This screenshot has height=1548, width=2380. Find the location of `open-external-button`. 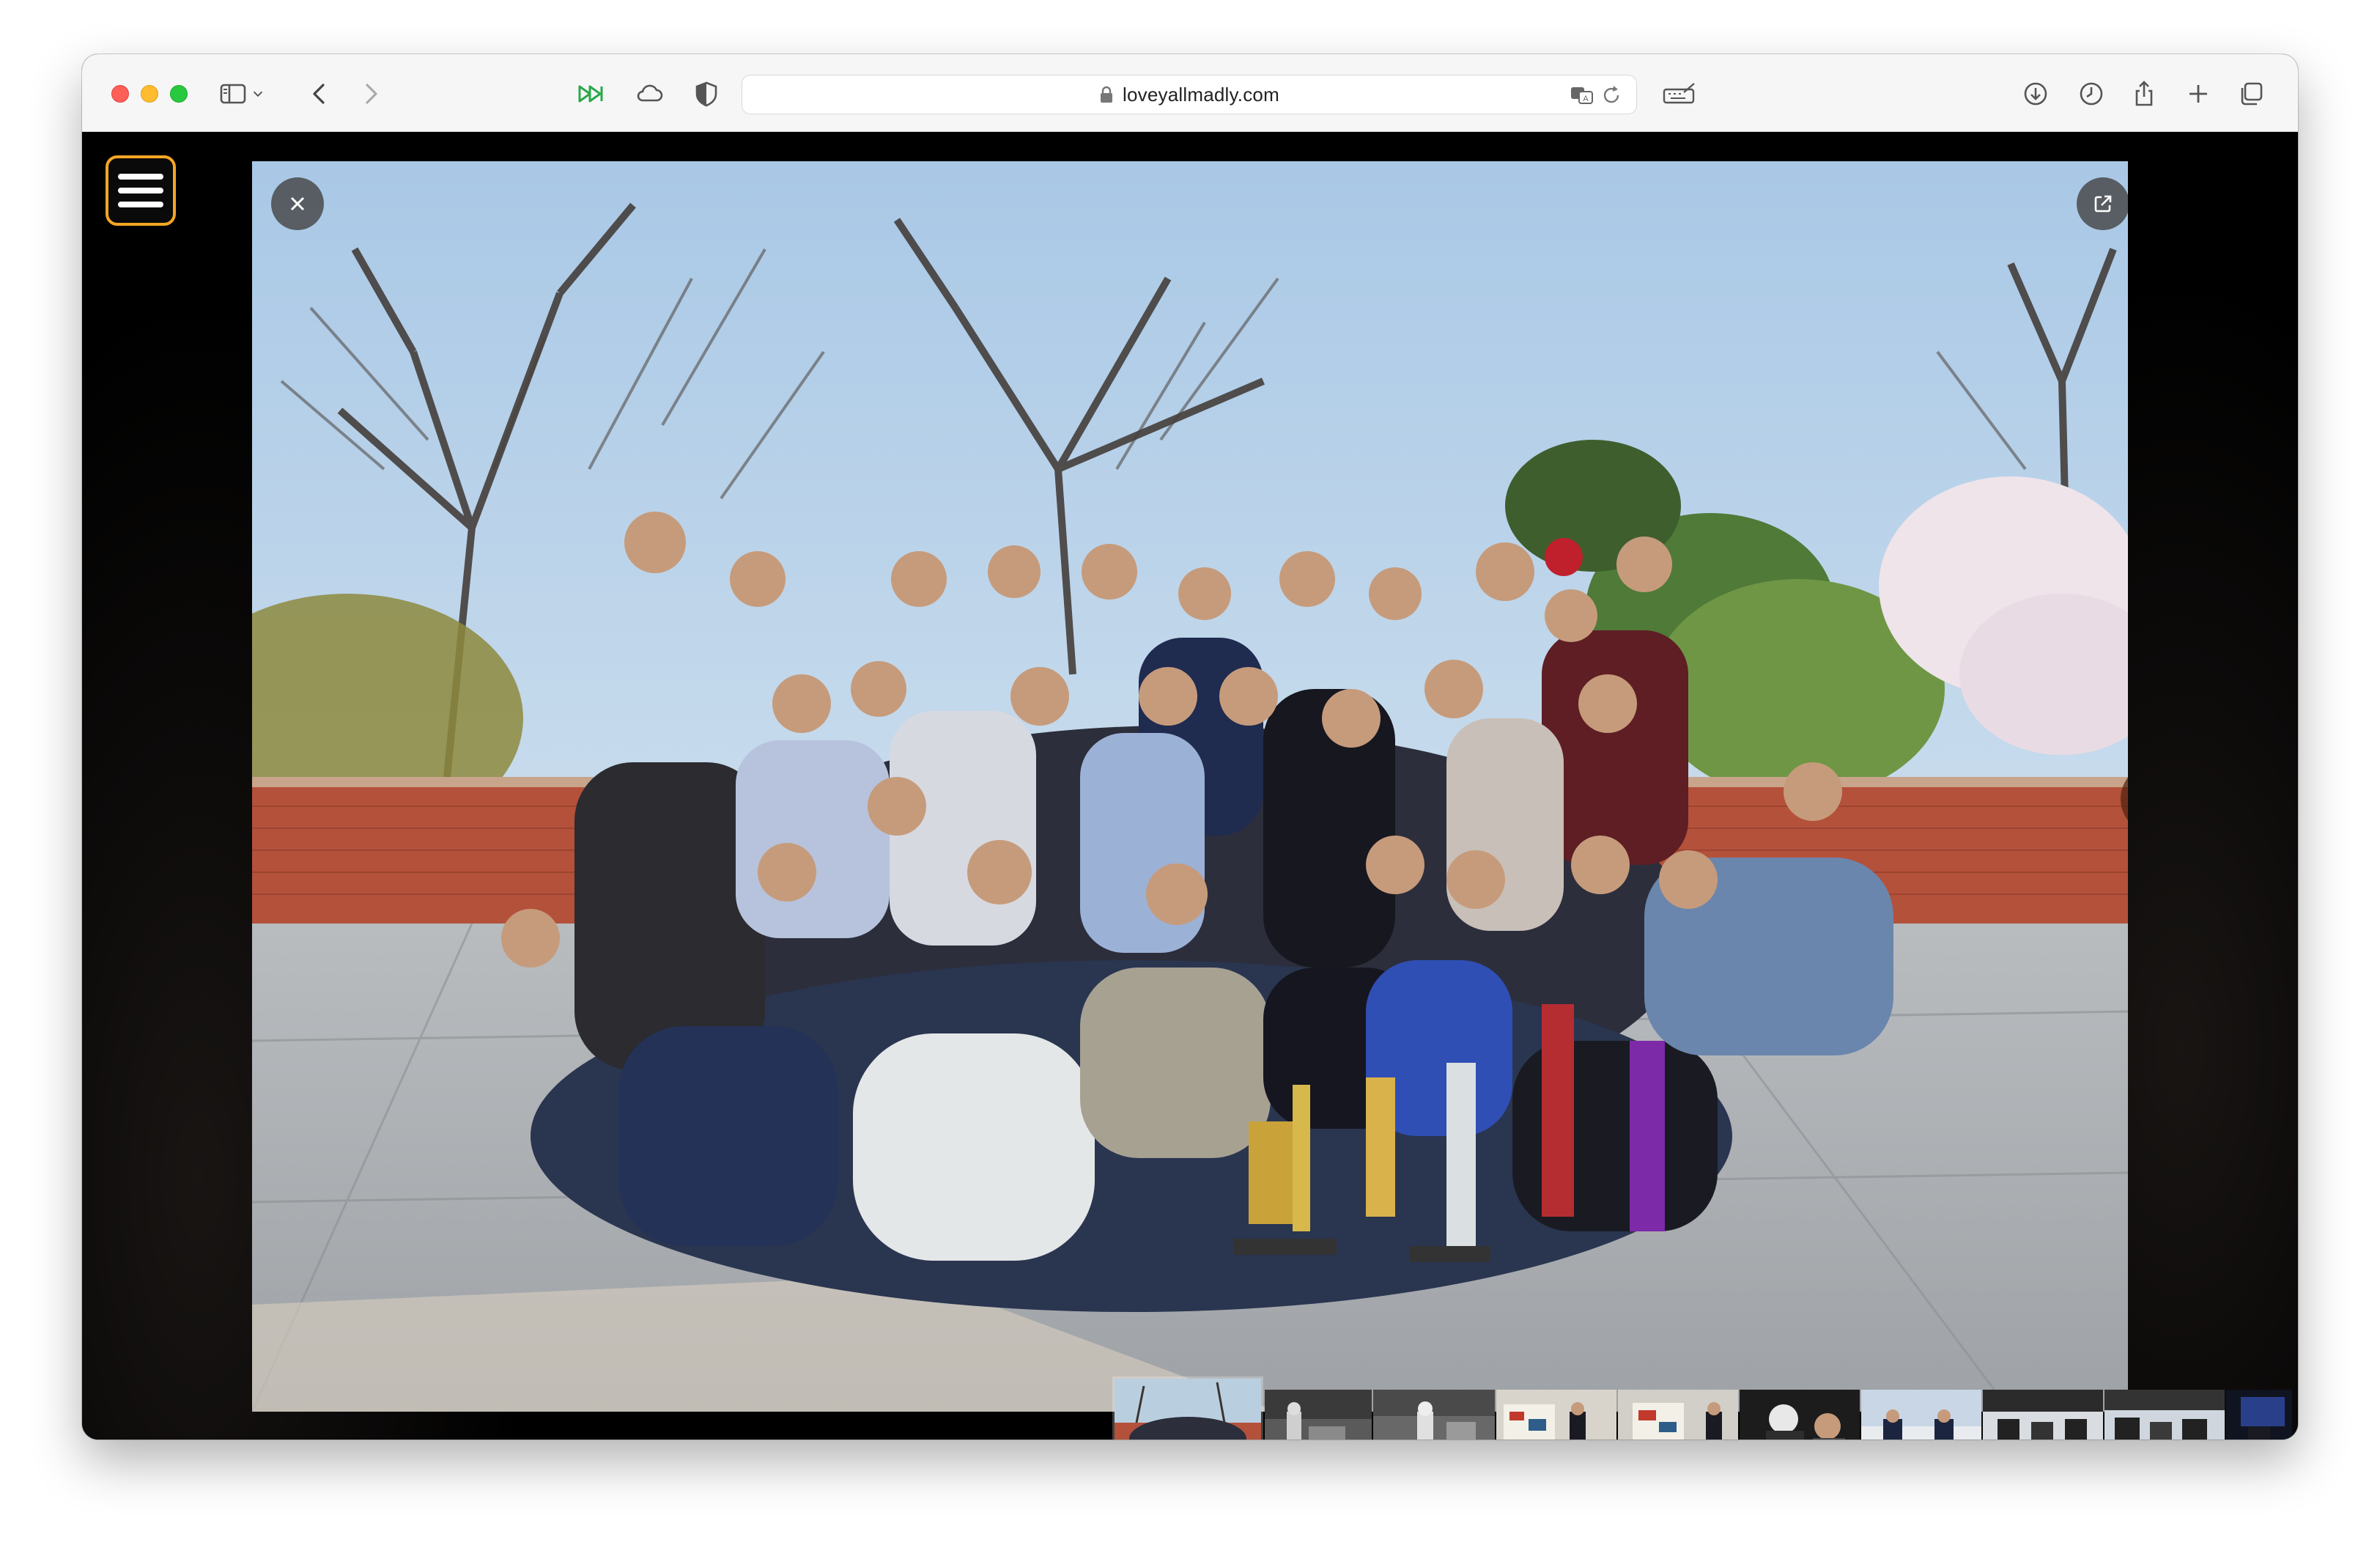

open-external-button is located at coordinates (2102, 203).